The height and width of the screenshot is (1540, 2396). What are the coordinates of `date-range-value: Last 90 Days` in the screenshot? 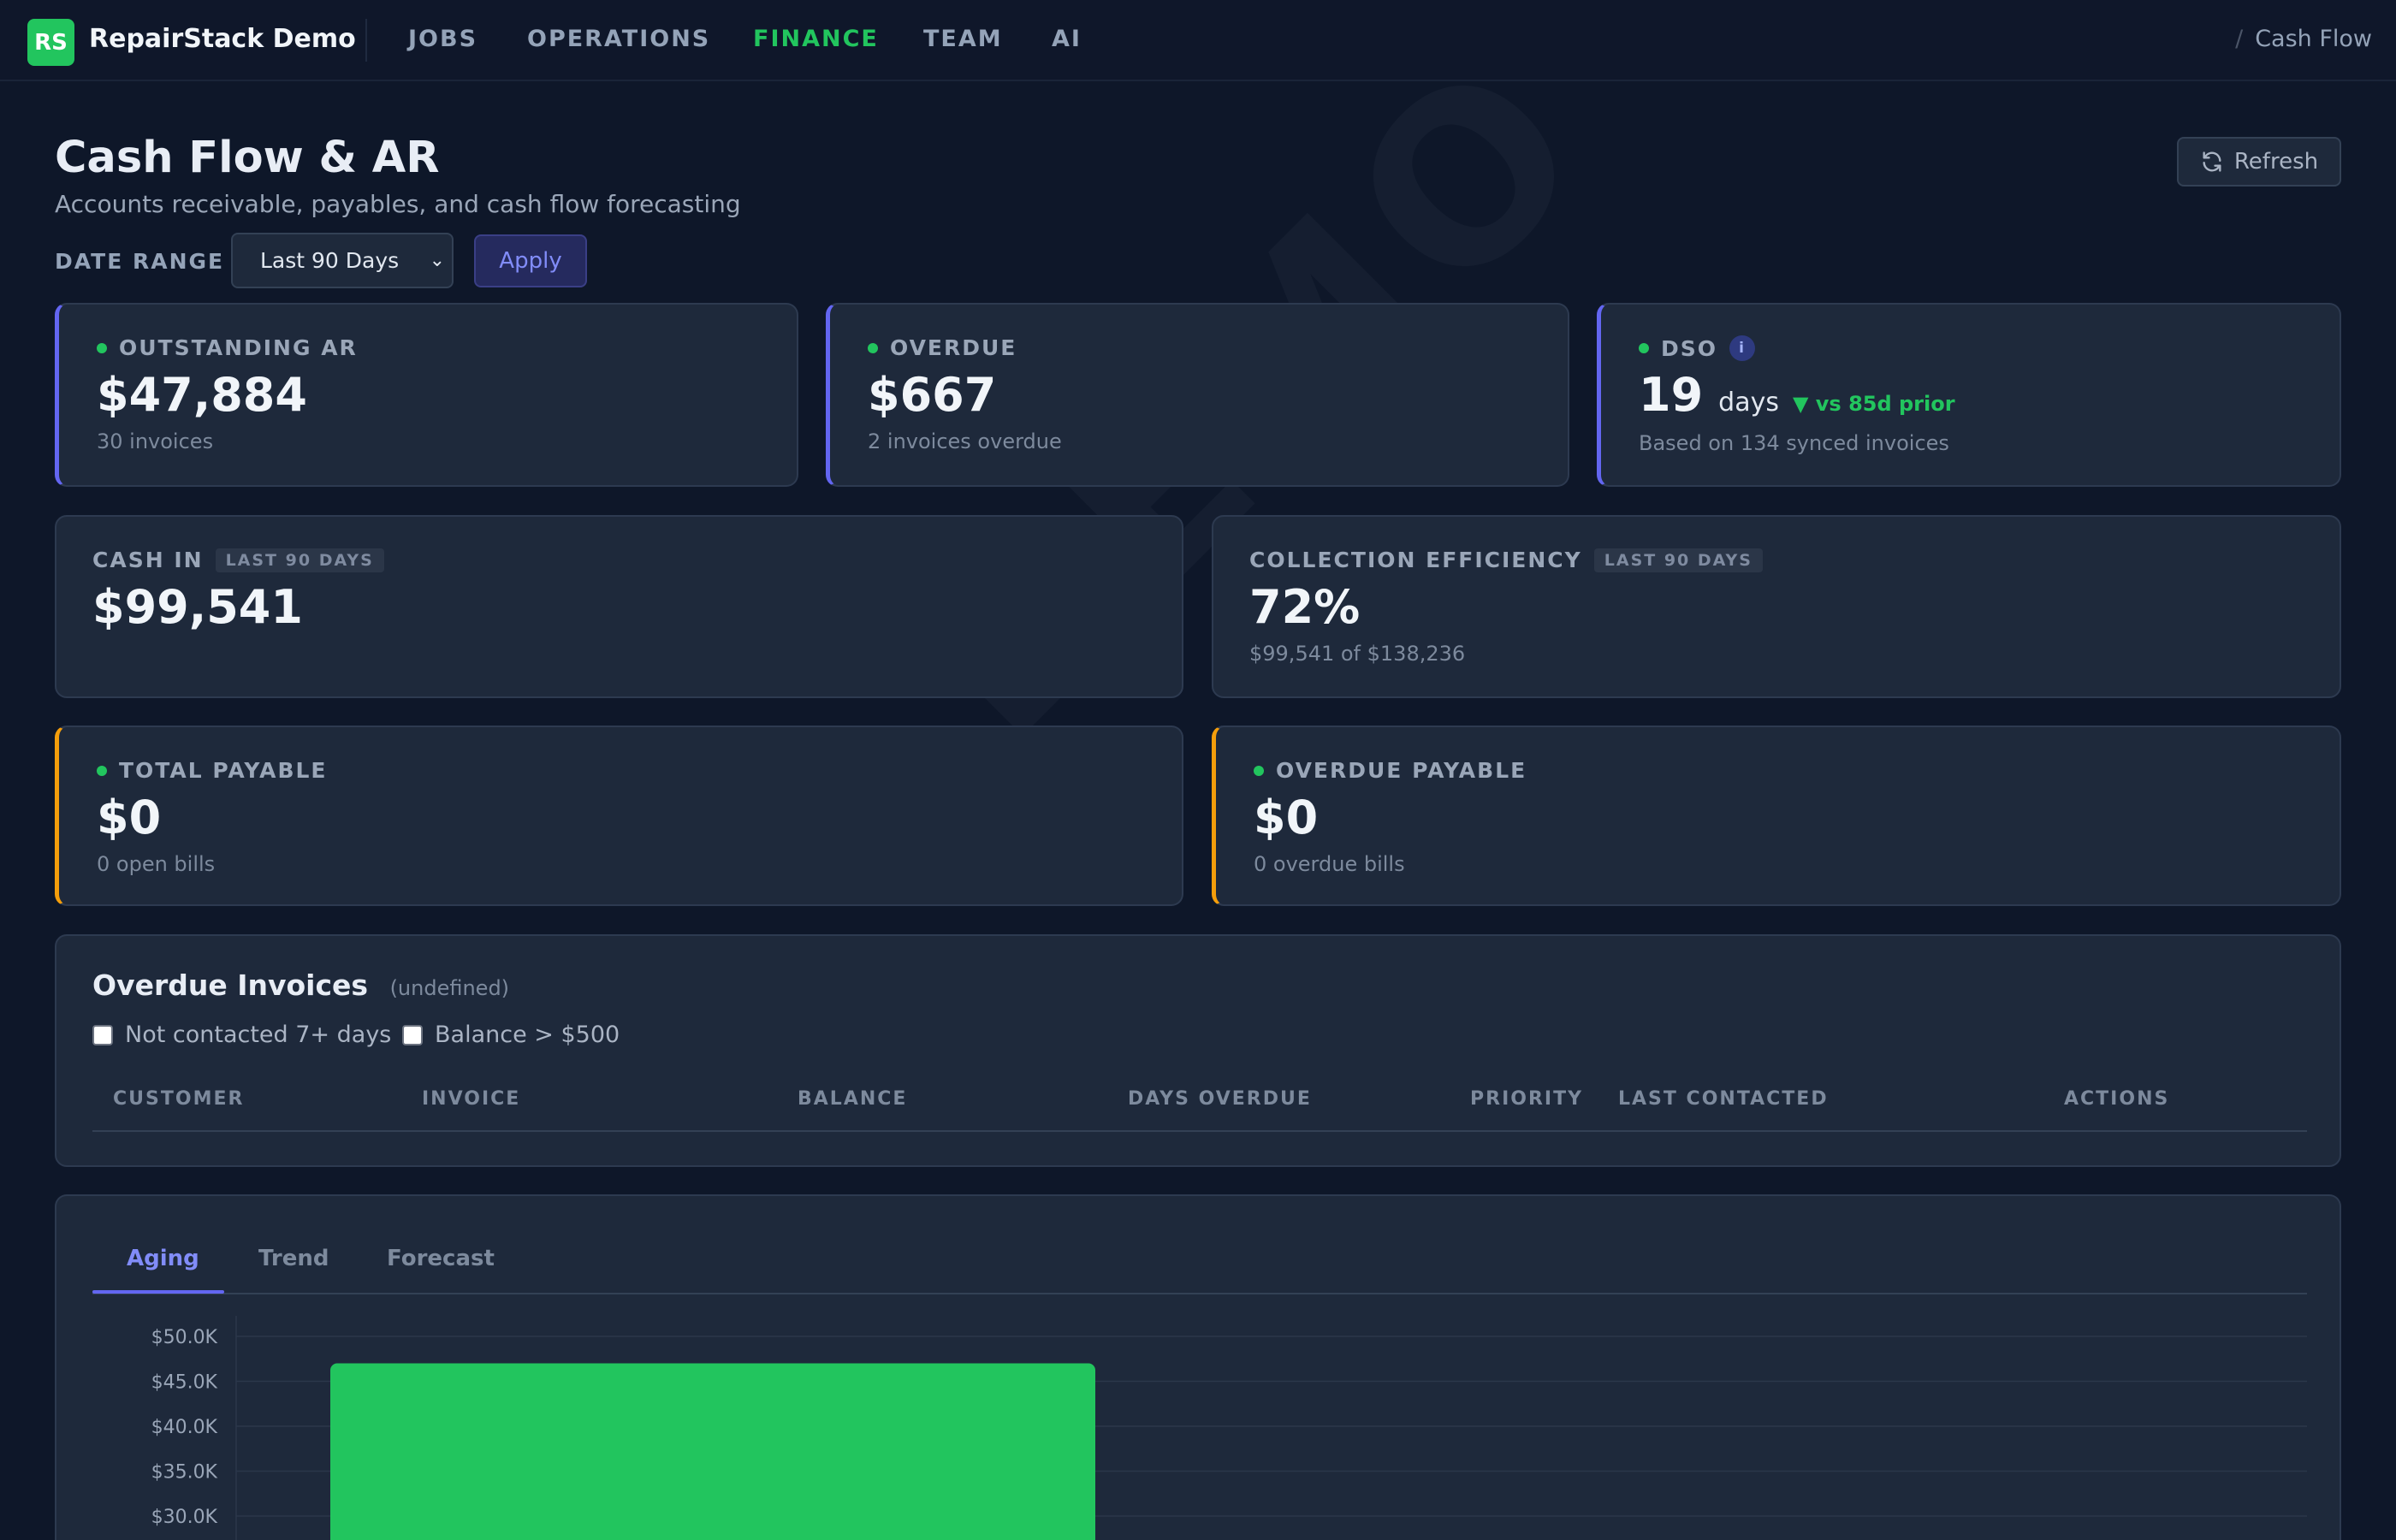 It's located at (330, 260).